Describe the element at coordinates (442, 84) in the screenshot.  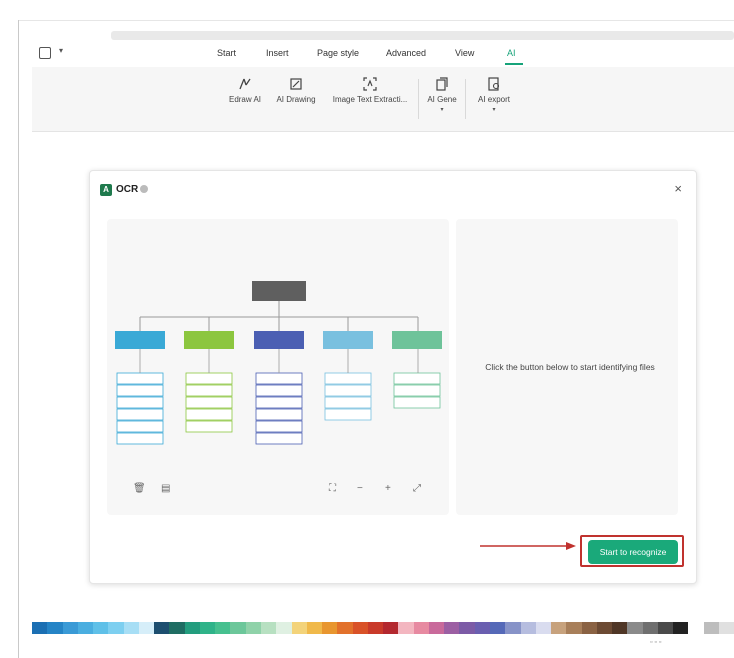
I see `ai-generate-icon` at that location.